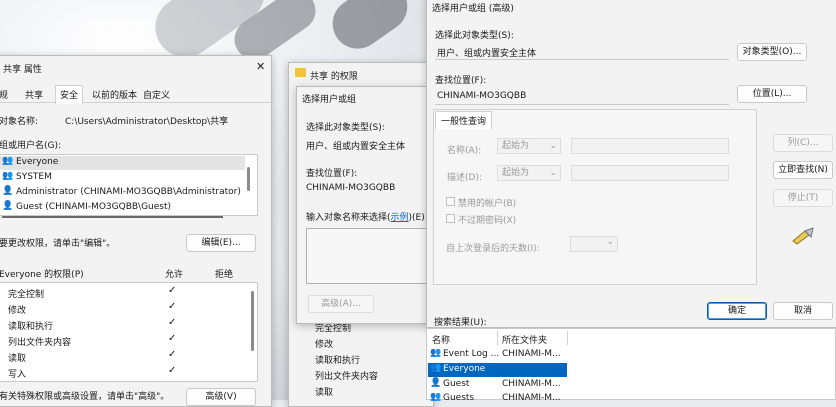 Image resolution: width=836 pixels, height=407 pixels. I want to click on permission-row: 读取, so click(17, 357).